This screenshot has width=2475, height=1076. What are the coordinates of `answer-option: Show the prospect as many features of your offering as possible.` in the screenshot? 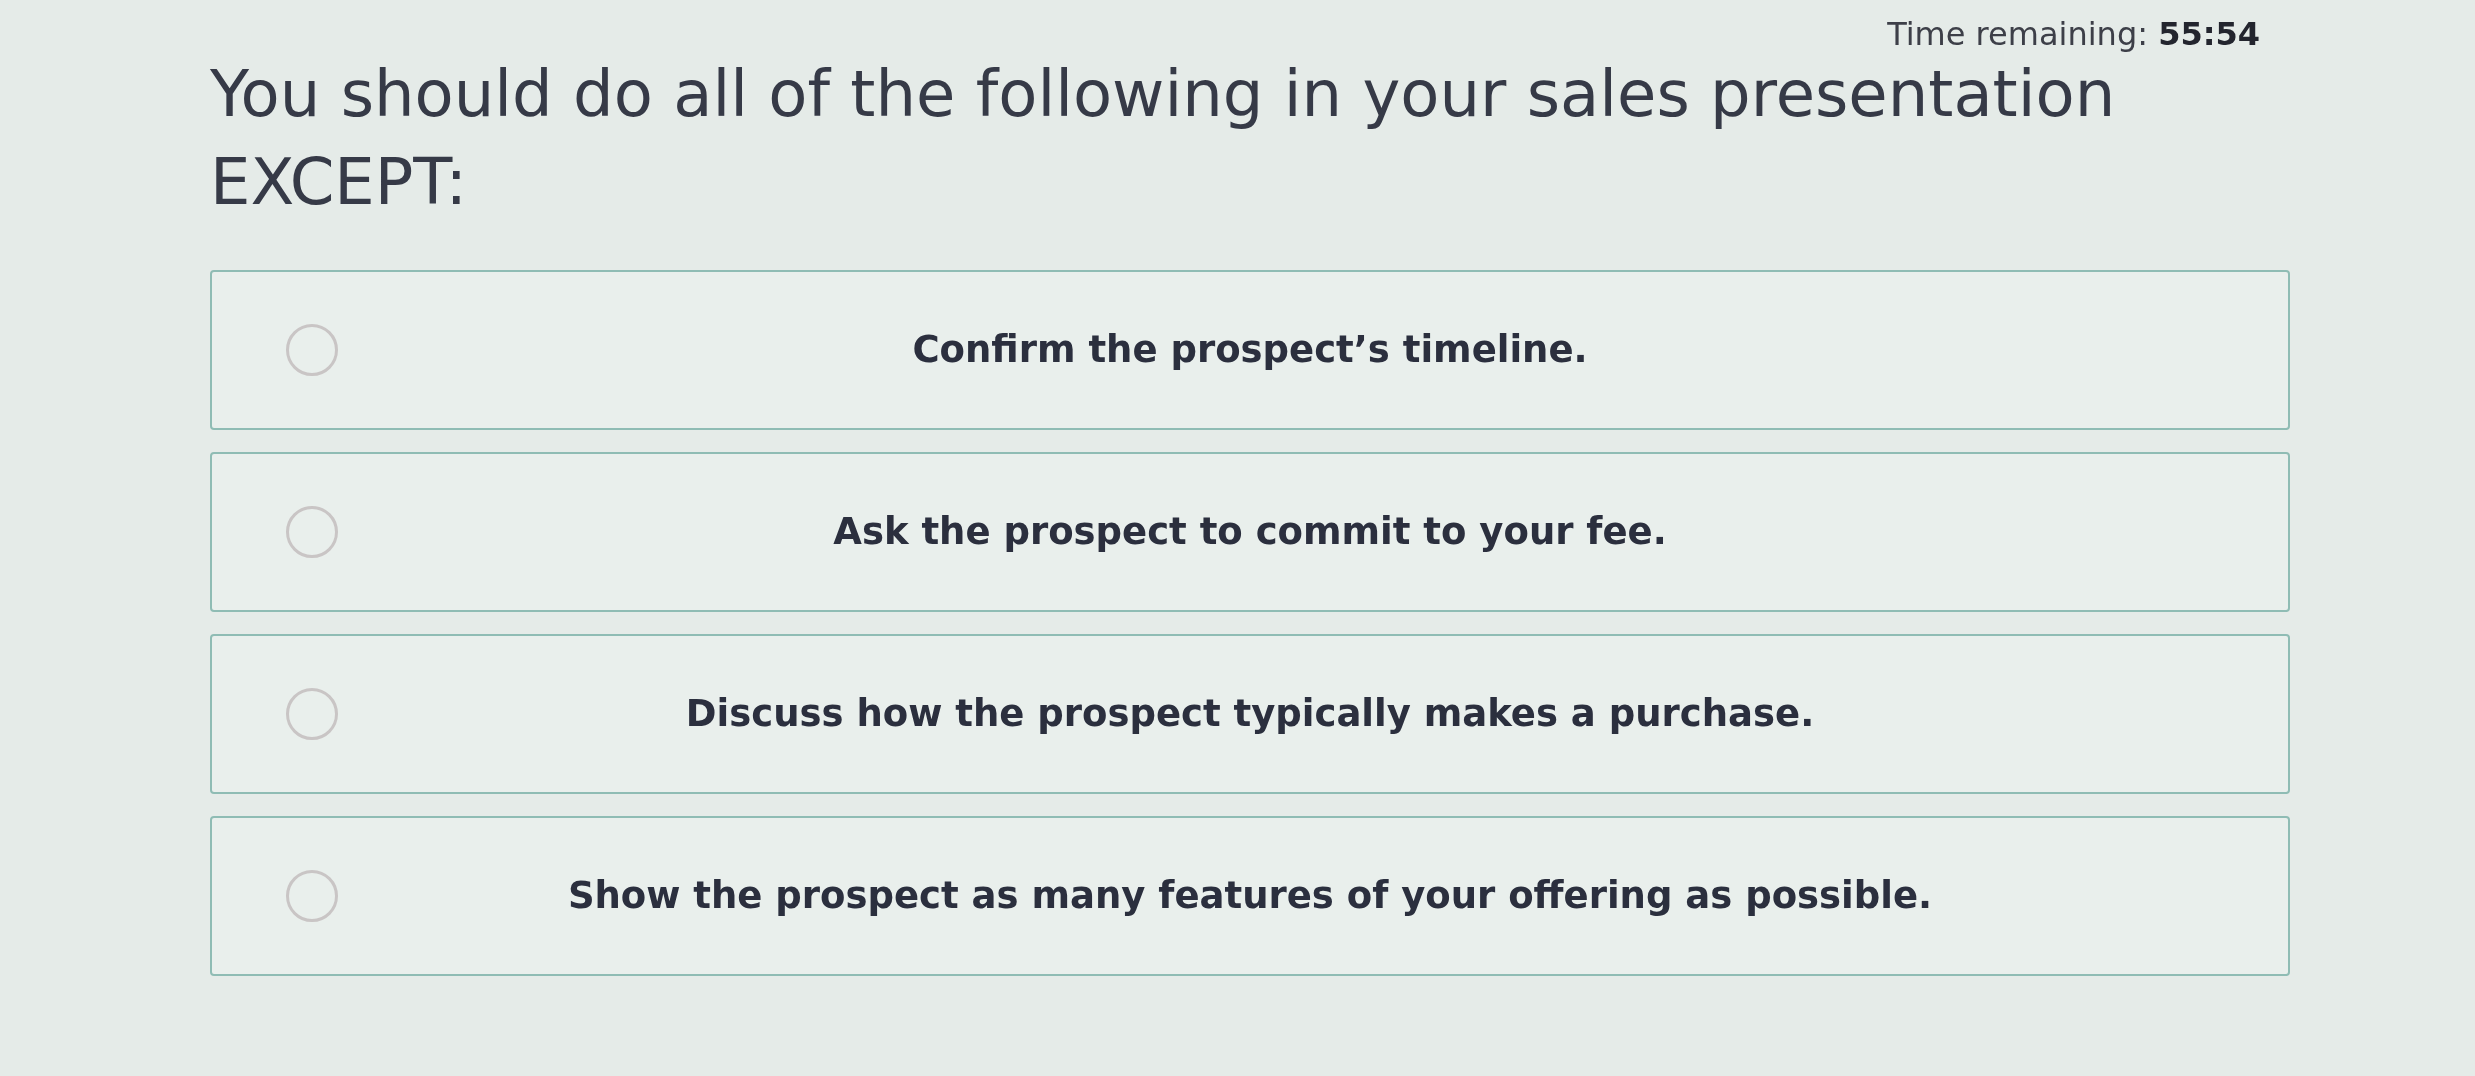 It's located at (1250, 895).